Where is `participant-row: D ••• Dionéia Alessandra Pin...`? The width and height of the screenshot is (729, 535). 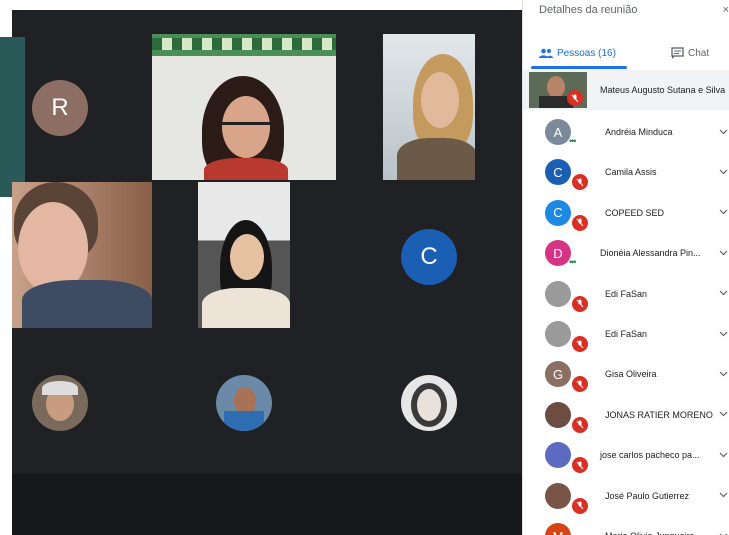
participant-row: D ••• Dionéia Alessandra Pin... is located at coordinates (626, 253).